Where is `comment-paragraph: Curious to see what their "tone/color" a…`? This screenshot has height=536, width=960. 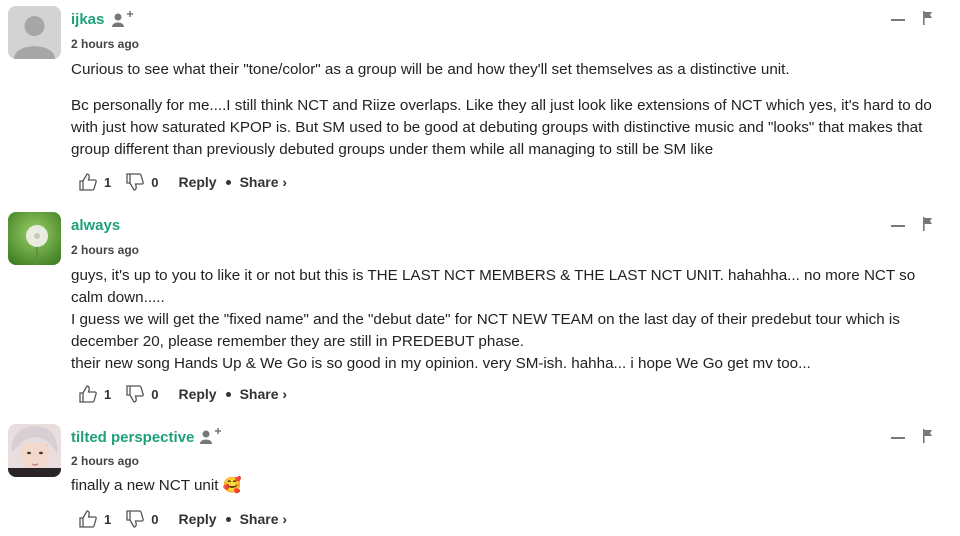
comment-paragraph: Curious to see what their "tone/color" a… is located at coordinates (430, 69).